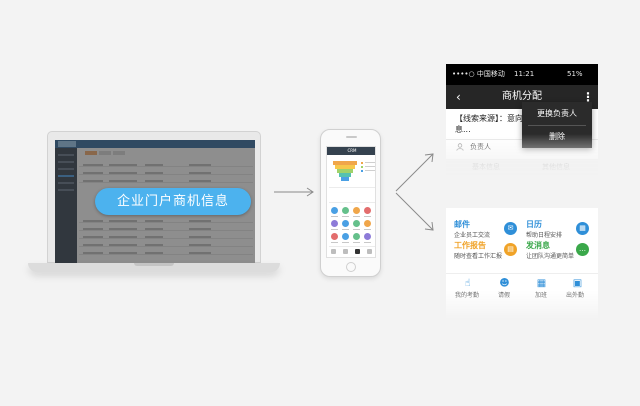 The width and height of the screenshot is (640, 406). I want to click on action-menu: 更换负责人 删除, so click(557, 125).